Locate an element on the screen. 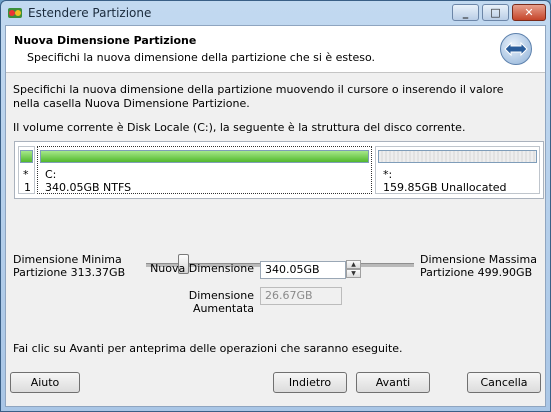 The height and width of the screenshot is (412, 551). partition-name: *: is located at coordinates (388, 174).